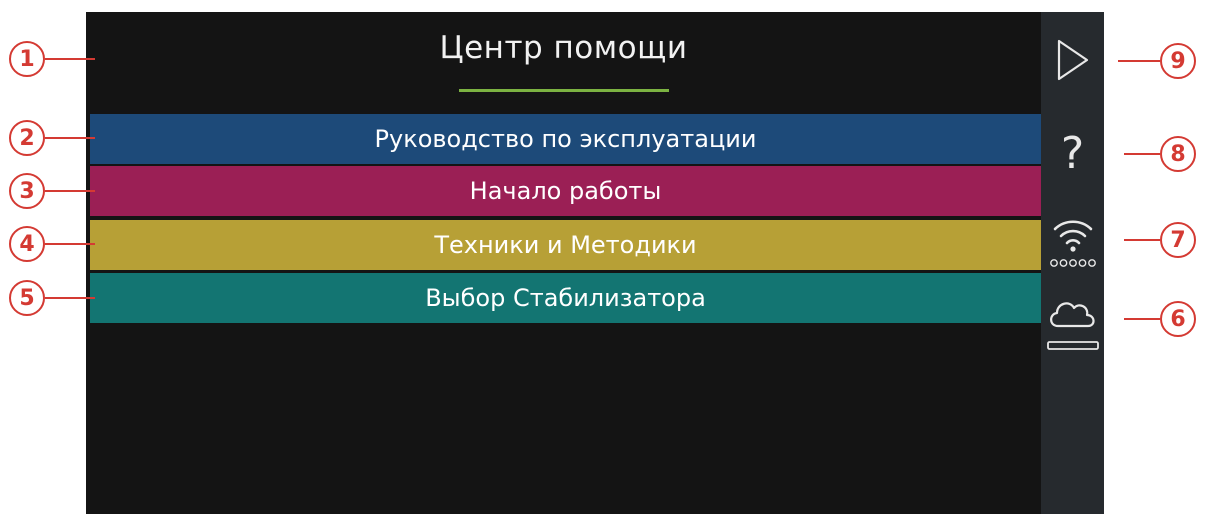 The image size is (1206, 514). I want to click on title-underline, so click(564, 90).